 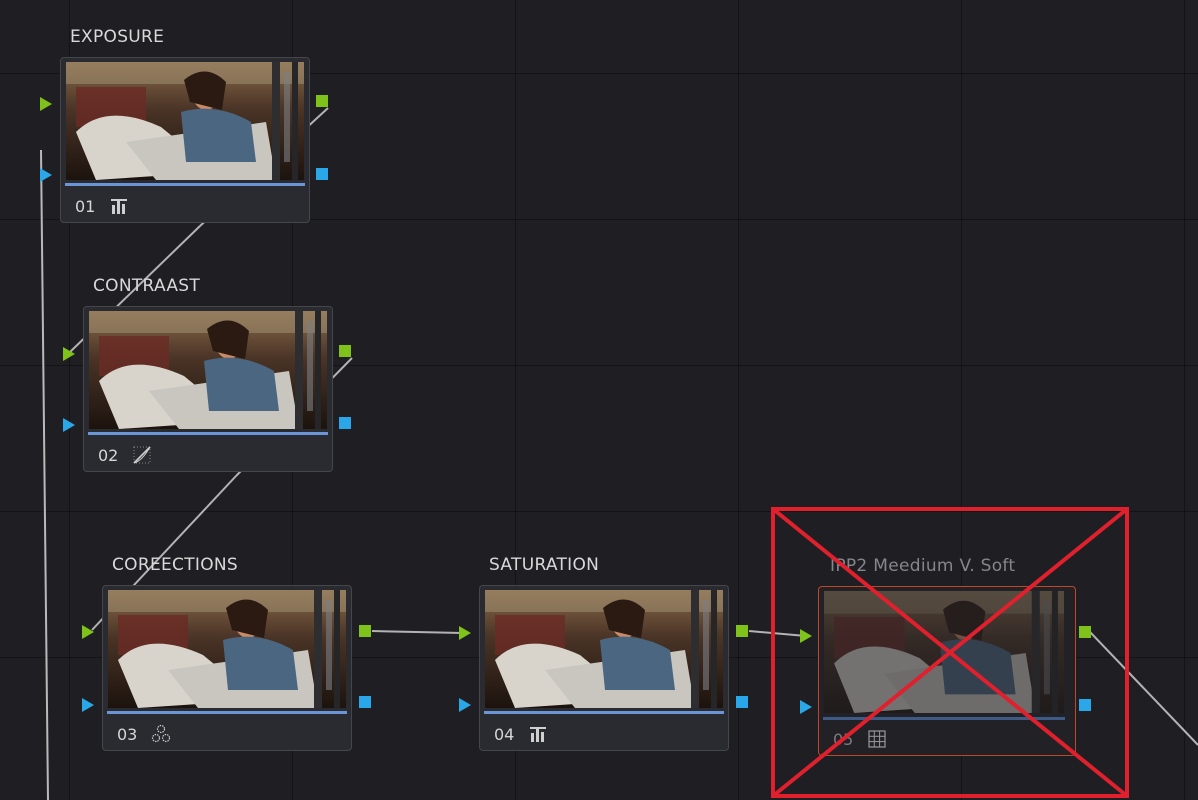 I want to click on node-body: 04, so click(x=604, y=668).